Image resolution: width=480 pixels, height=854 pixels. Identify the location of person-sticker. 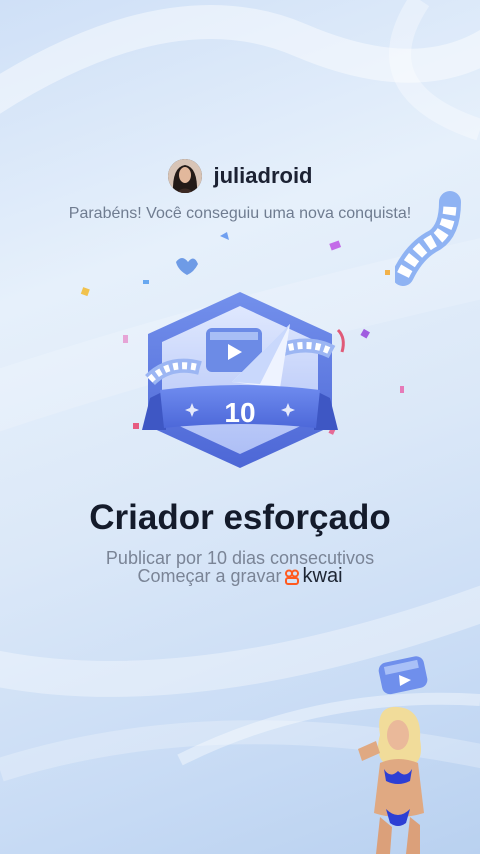
(391, 780).